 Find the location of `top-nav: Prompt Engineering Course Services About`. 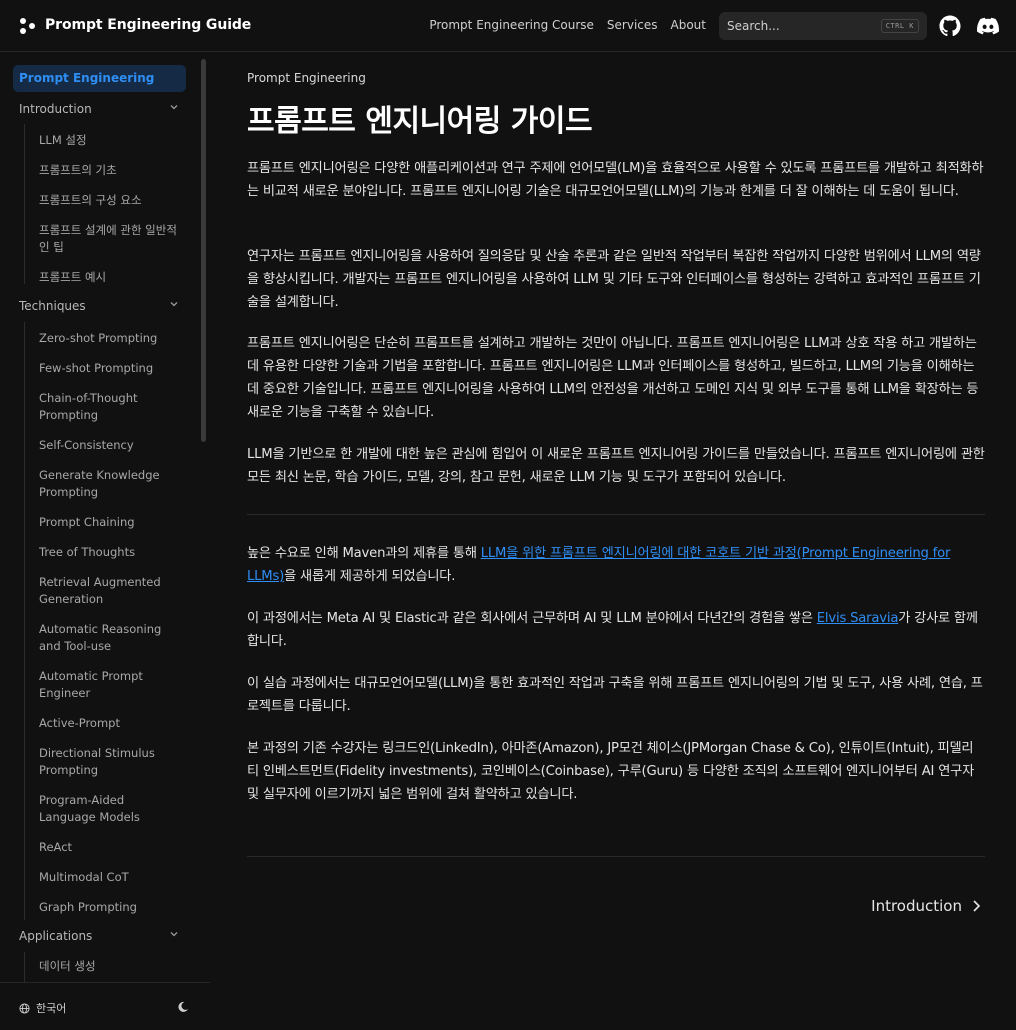

top-nav: Prompt Engineering Course Services About is located at coordinates (567, 25).